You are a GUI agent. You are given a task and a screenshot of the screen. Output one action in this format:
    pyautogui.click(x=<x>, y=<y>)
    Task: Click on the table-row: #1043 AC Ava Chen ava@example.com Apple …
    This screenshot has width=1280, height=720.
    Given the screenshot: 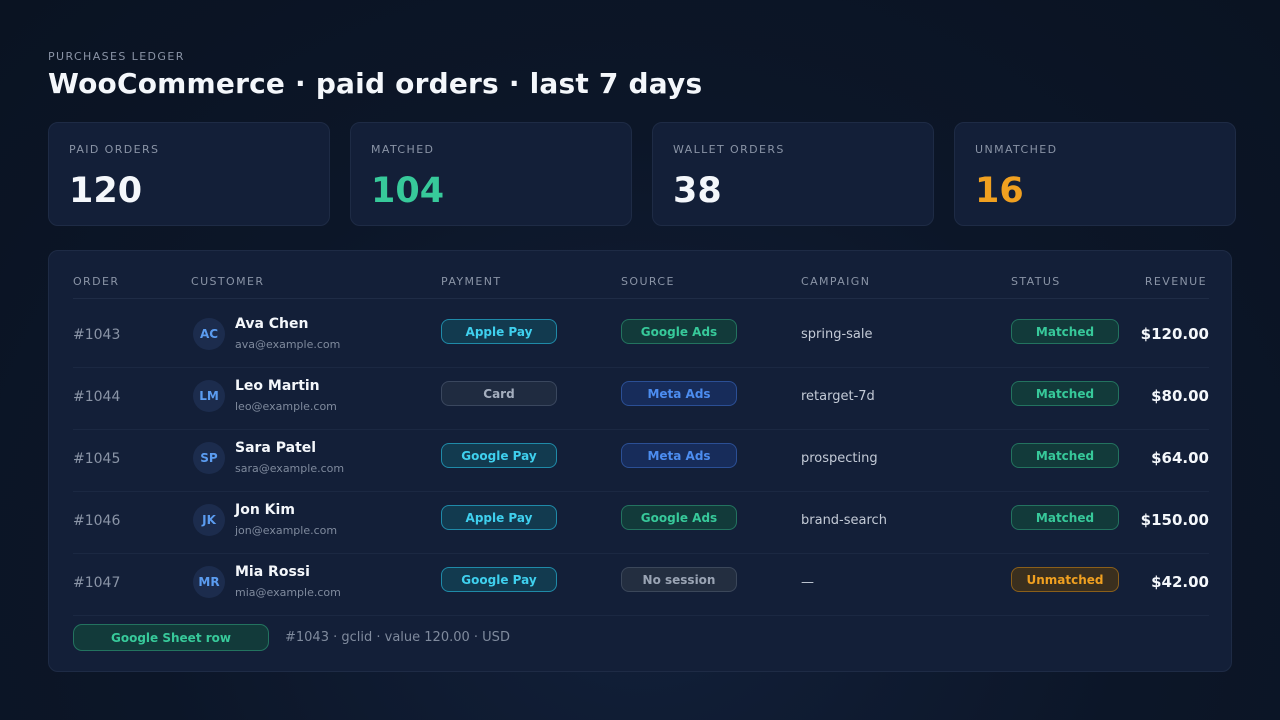 What is the action you would take?
    pyautogui.click(x=641, y=337)
    